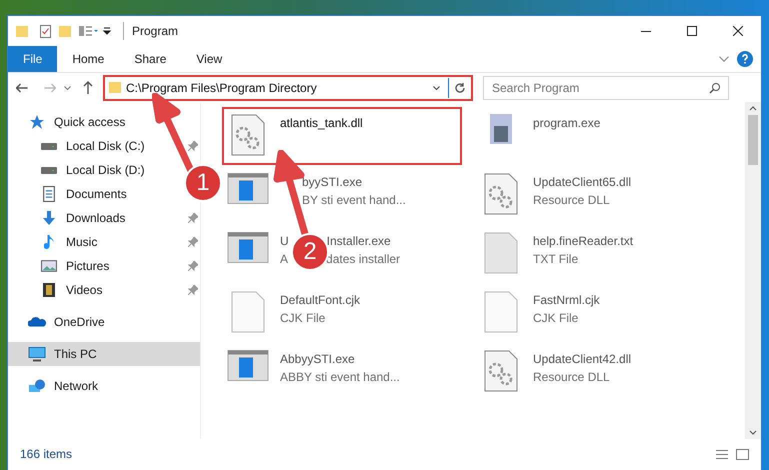 The width and height of the screenshot is (769, 470). I want to click on nav-item: Local Disk (C:), so click(93, 146).